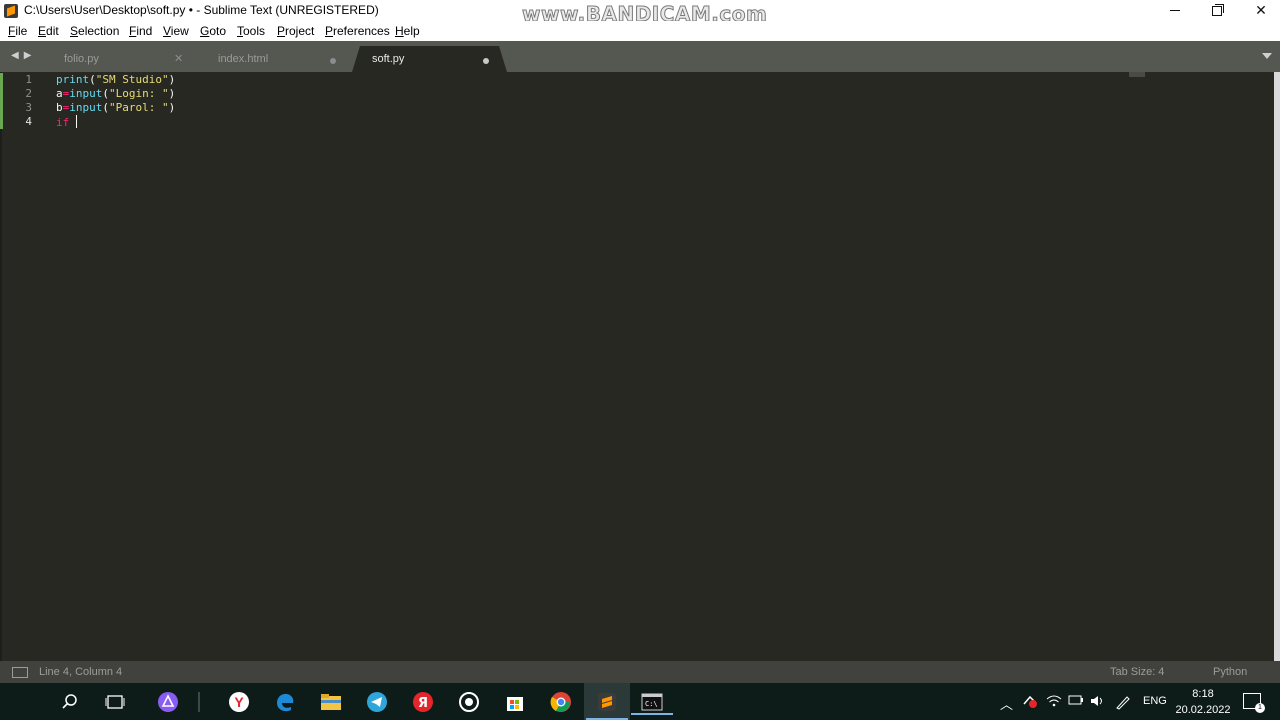 The width and height of the screenshot is (1280, 720). What do you see at coordinates (637, 94) in the screenshot?
I see `code-line: 2 a=input("Login: ")` at bounding box center [637, 94].